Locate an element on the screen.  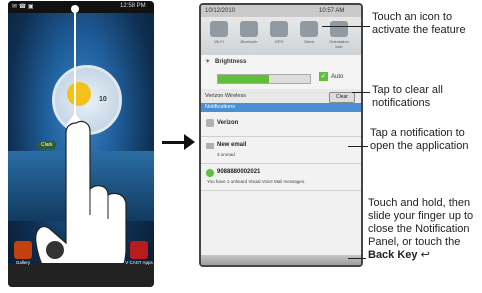
arrow-right-icon is located at coordinates (189, 142).